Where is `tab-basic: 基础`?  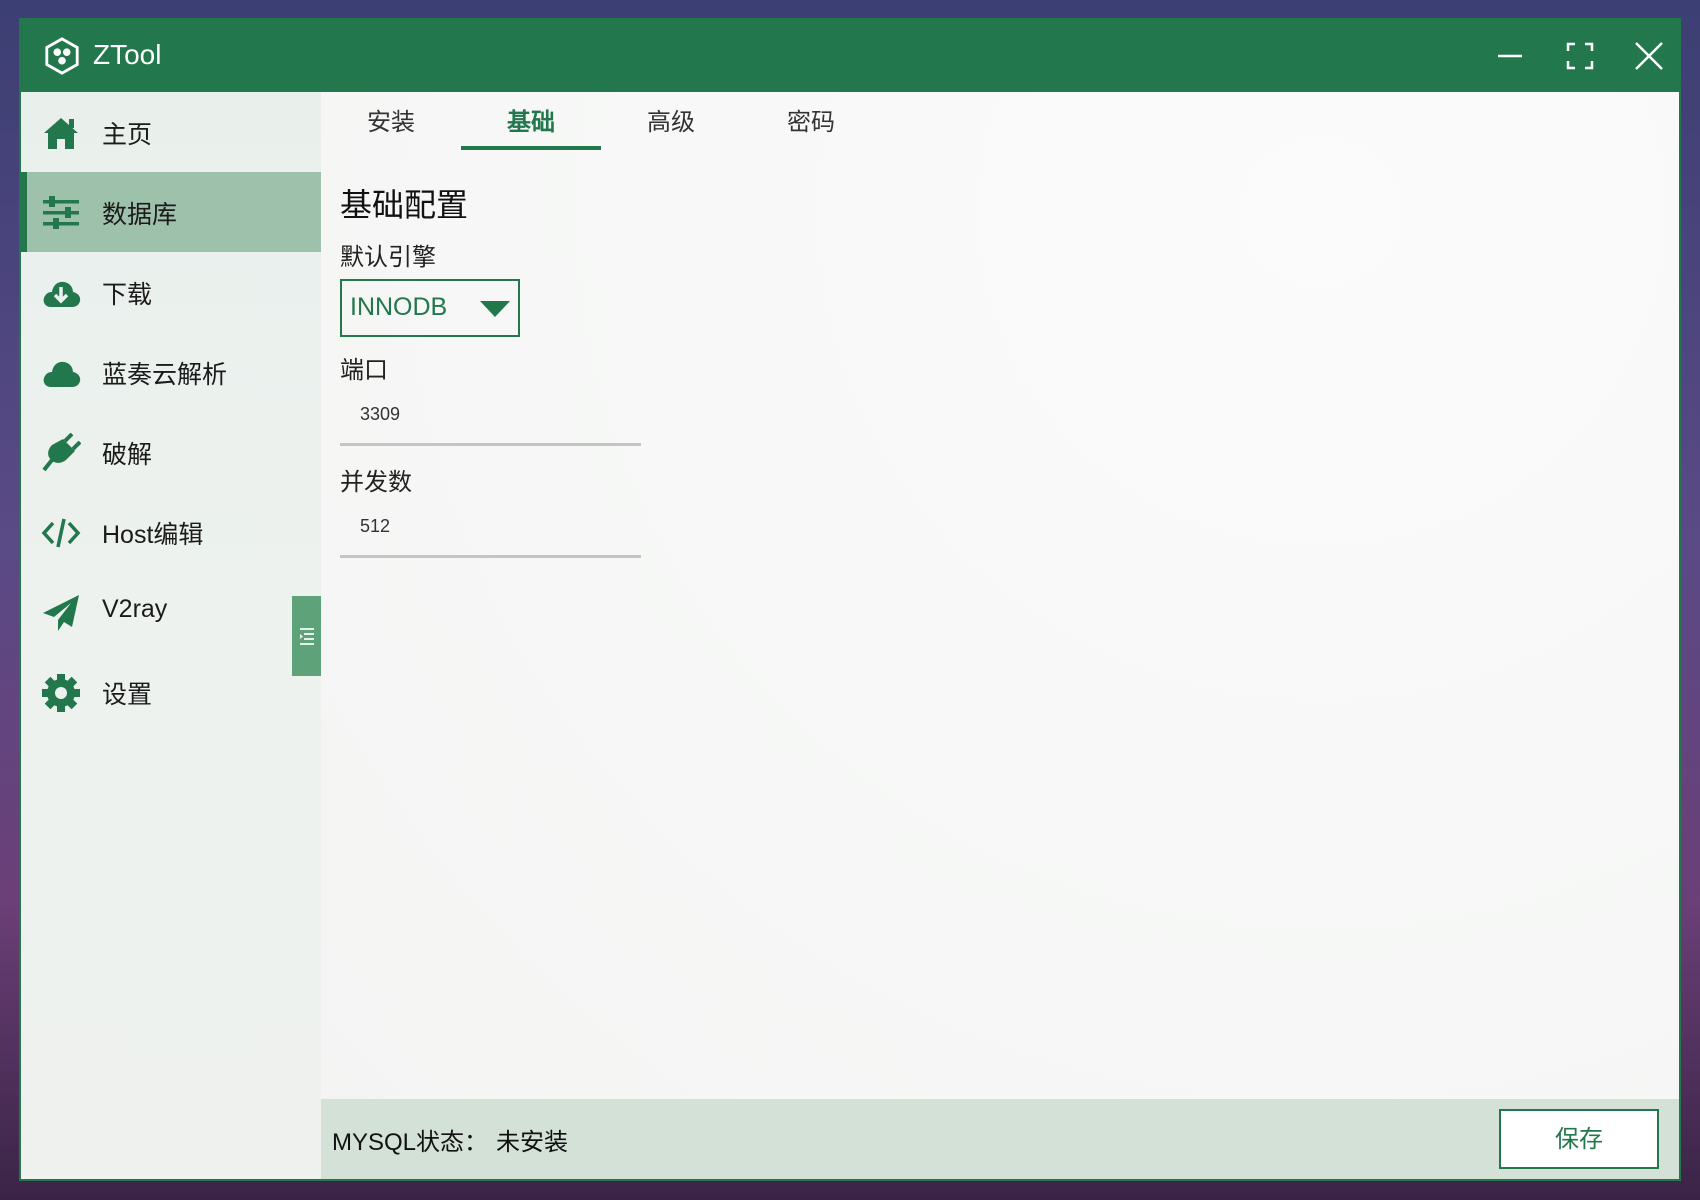 tab-basic: 基础 is located at coordinates (531, 126).